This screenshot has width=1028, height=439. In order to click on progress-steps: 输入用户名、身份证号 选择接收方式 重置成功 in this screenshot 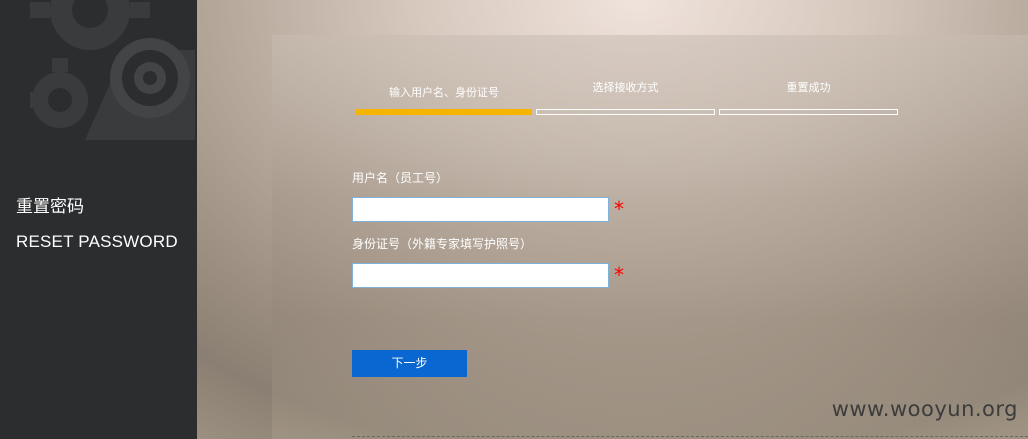, I will do `click(628, 97)`.